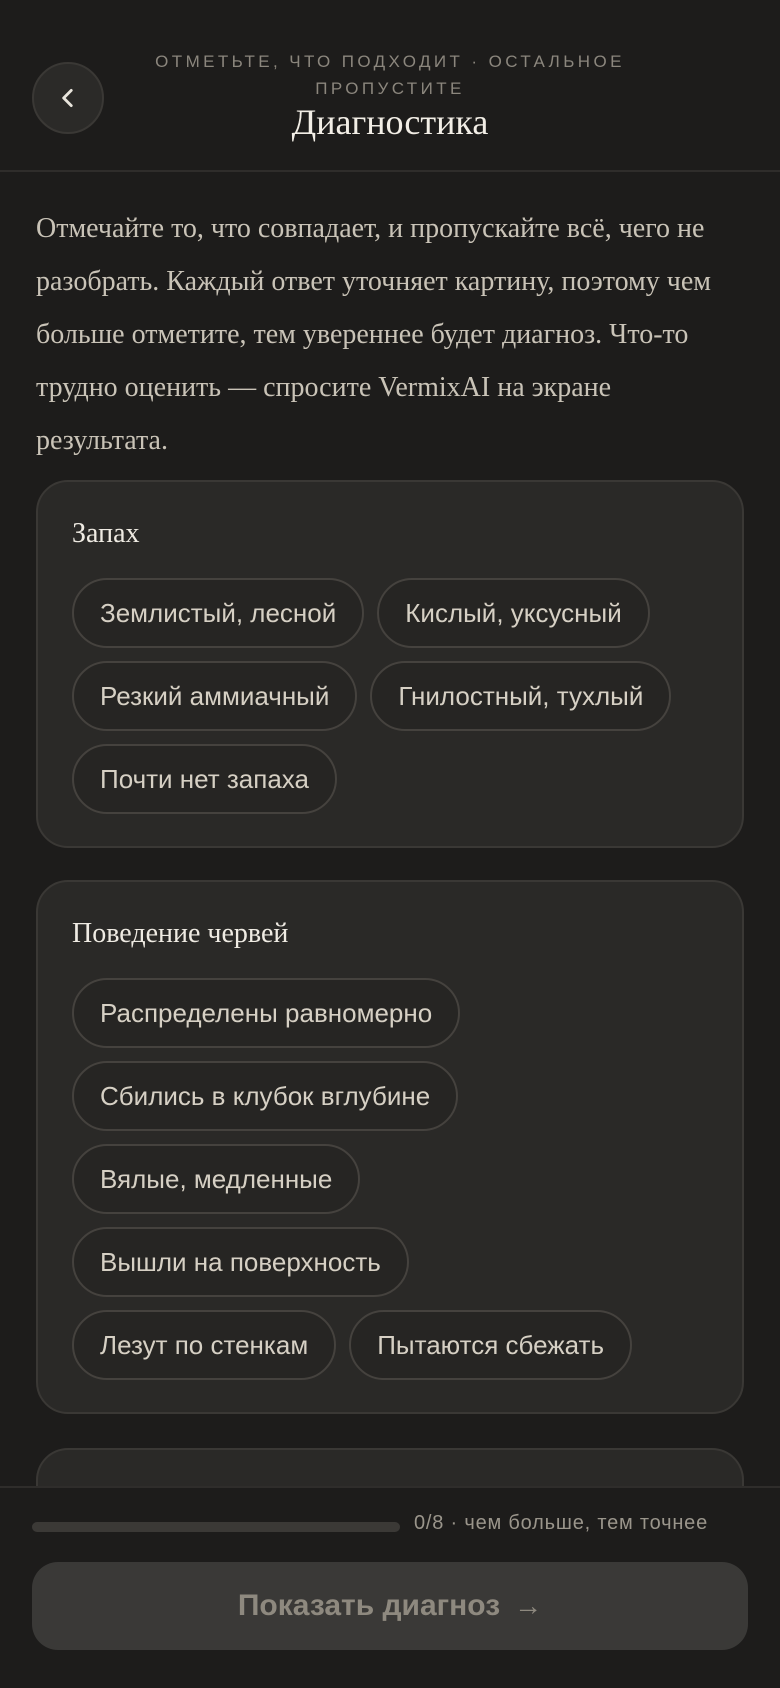 This screenshot has height=1688, width=780. Describe the element at coordinates (218, 613) in the screenshot. I see `option-chip: Землистый, лесной` at that location.